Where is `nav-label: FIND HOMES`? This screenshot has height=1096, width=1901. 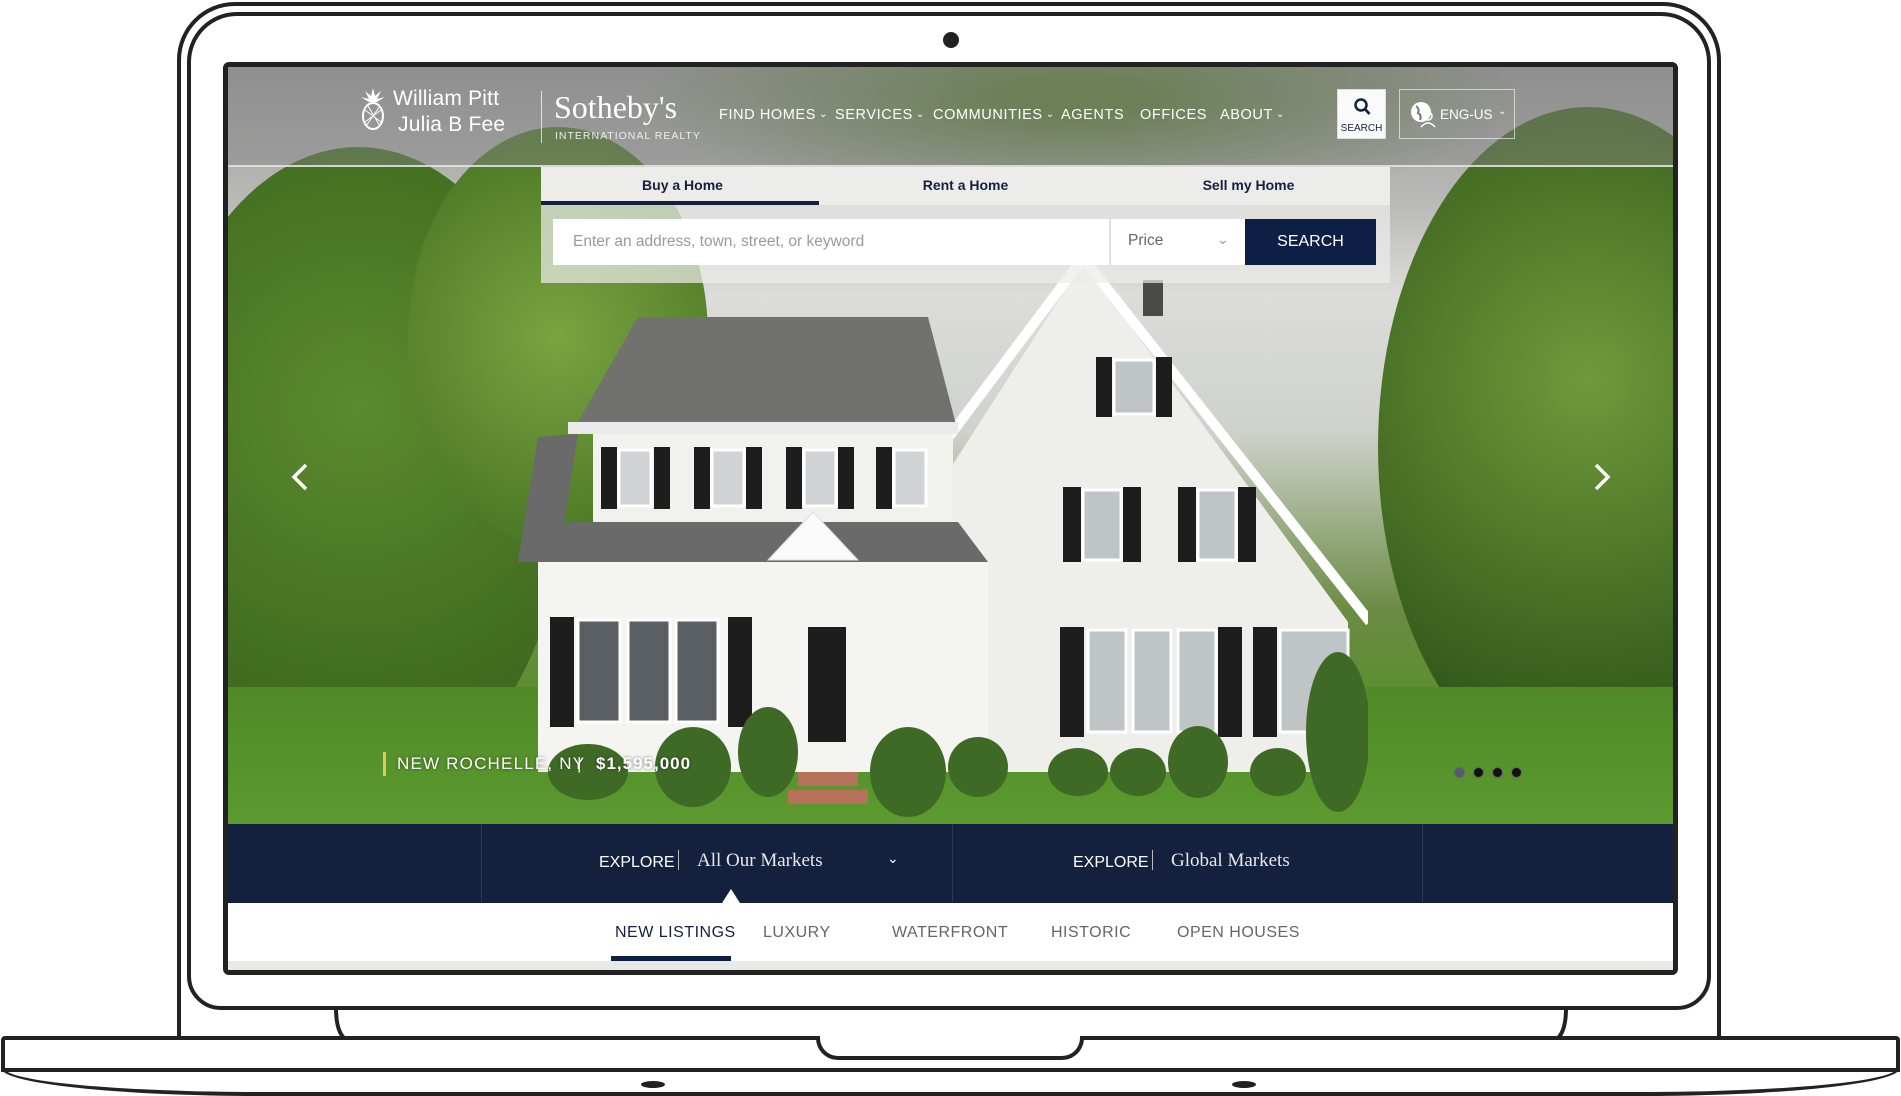 nav-label: FIND HOMES is located at coordinates (768, 115).